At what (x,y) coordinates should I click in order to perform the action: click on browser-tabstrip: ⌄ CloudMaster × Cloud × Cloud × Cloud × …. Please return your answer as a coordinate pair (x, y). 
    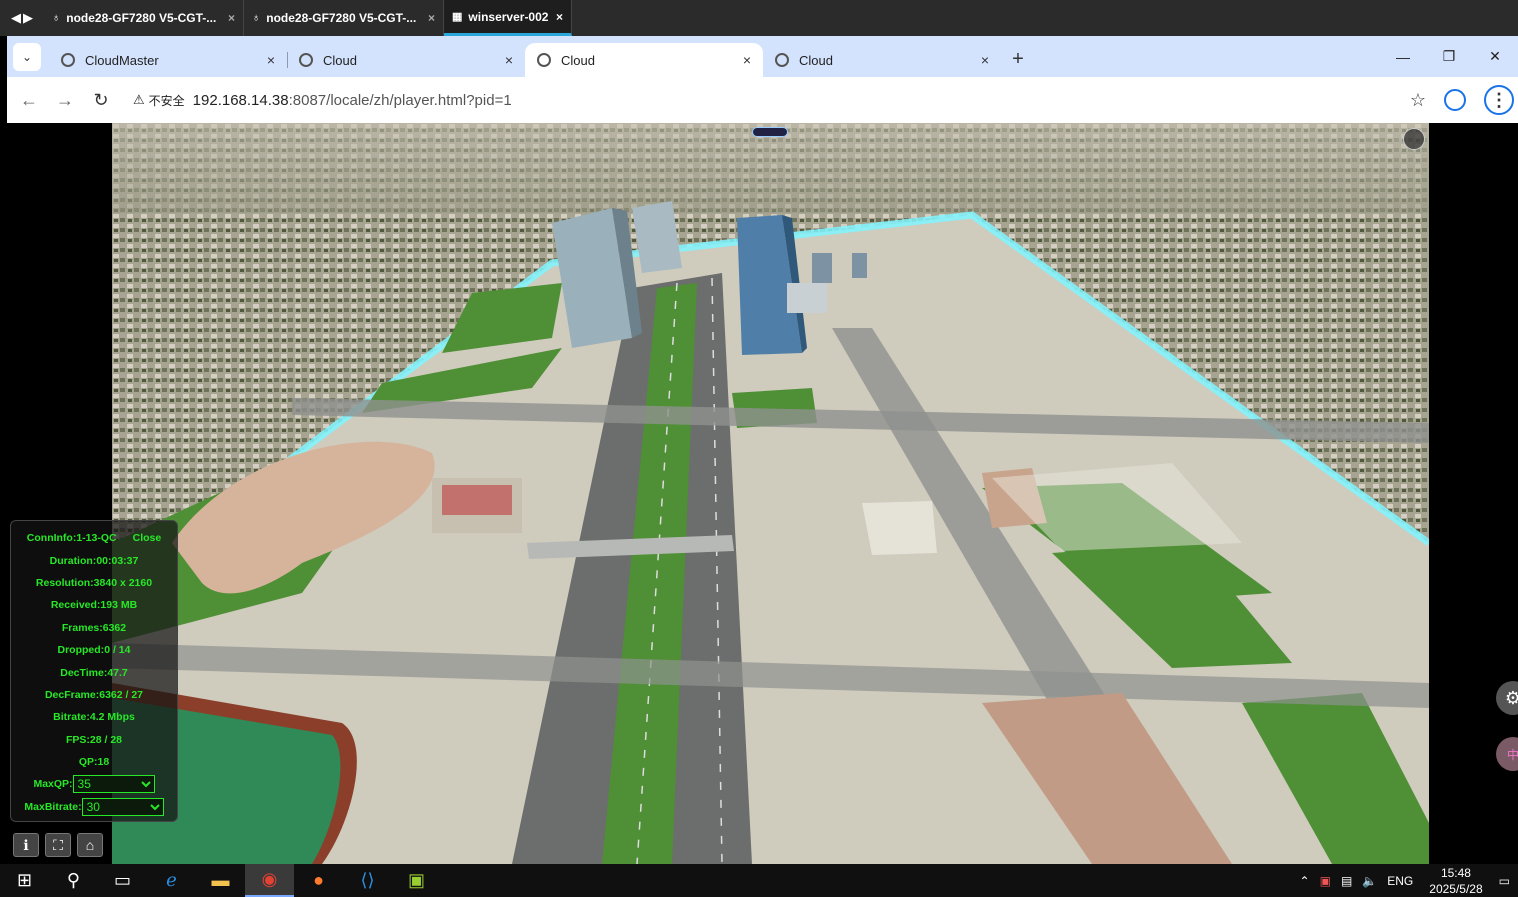
    Looking at the image, I should click on (762, 56).